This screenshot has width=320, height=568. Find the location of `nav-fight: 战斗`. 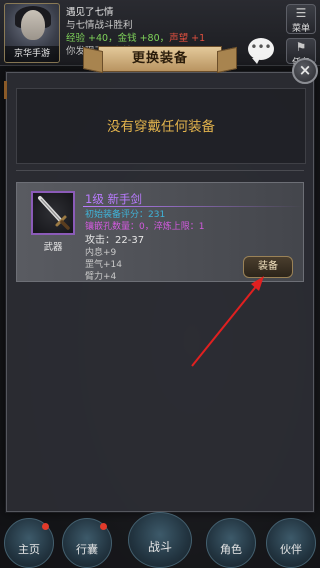

nav-fight: 战斗 is located at coordinates (160, 540).